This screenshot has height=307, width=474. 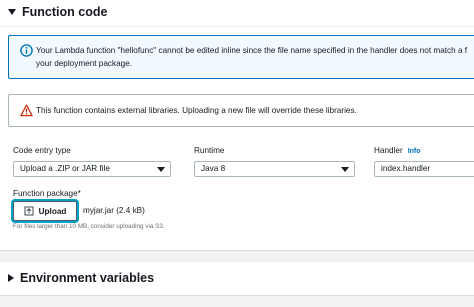 I want to click on environment-variables-section: Environment variables, so click(x=237, y=278).